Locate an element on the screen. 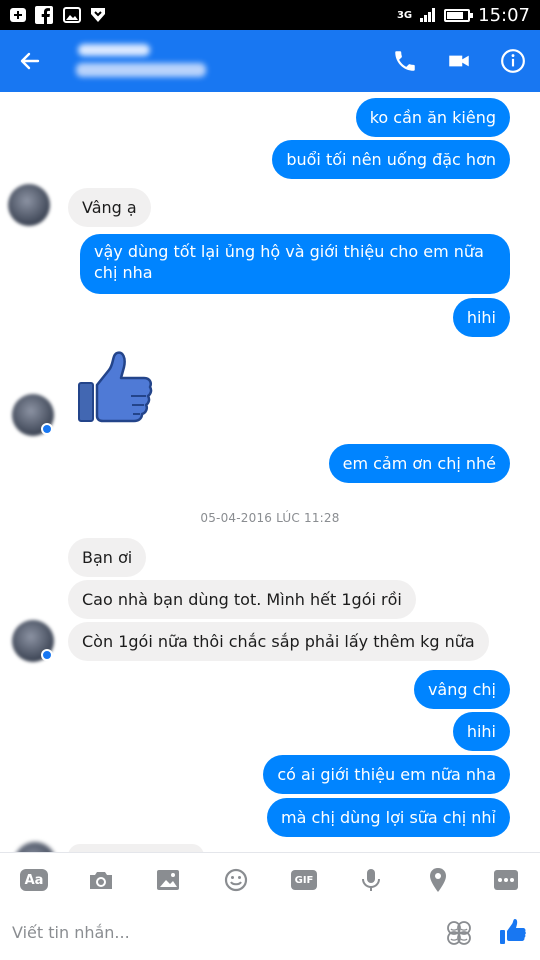 This screenshot has height=960, width=540. message-bubble-outgoing: mà chị dùng lợi sữa chị nhỉ is located at coordinates (388, 817).